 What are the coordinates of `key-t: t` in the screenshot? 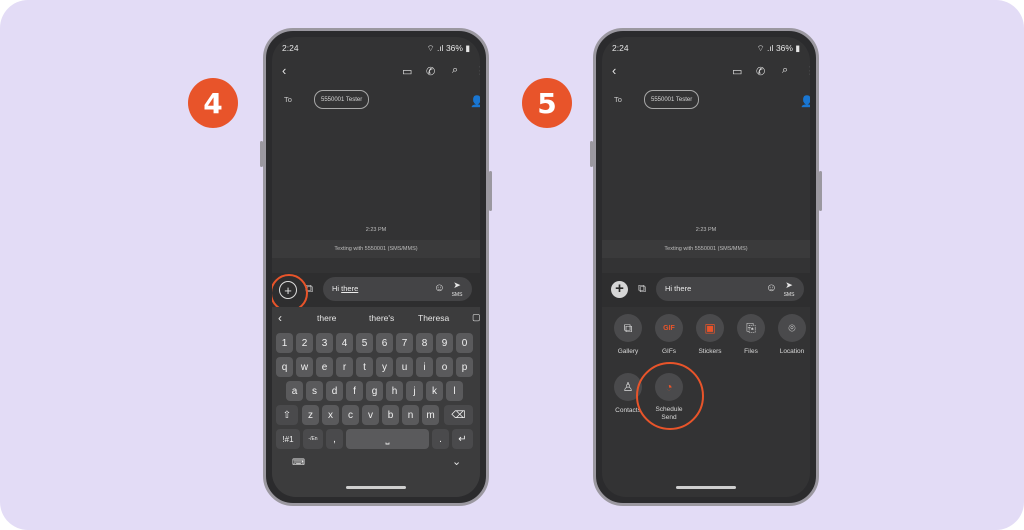 It's located at (364, 367).